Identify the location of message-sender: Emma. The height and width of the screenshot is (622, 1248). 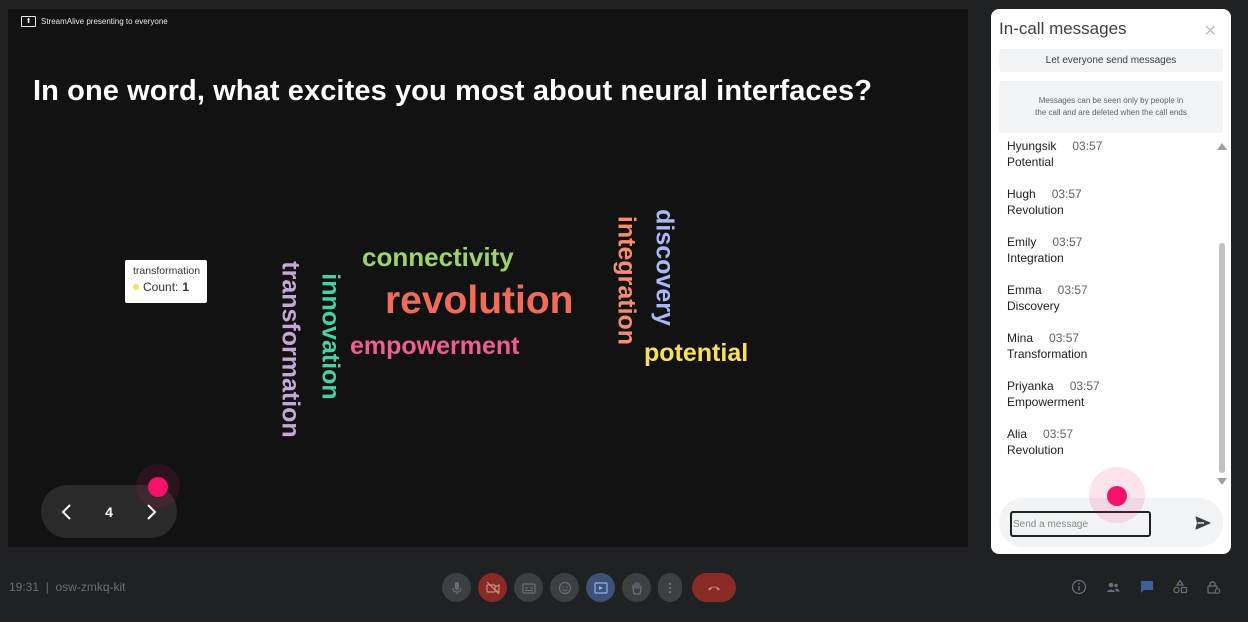
(1024, 290).